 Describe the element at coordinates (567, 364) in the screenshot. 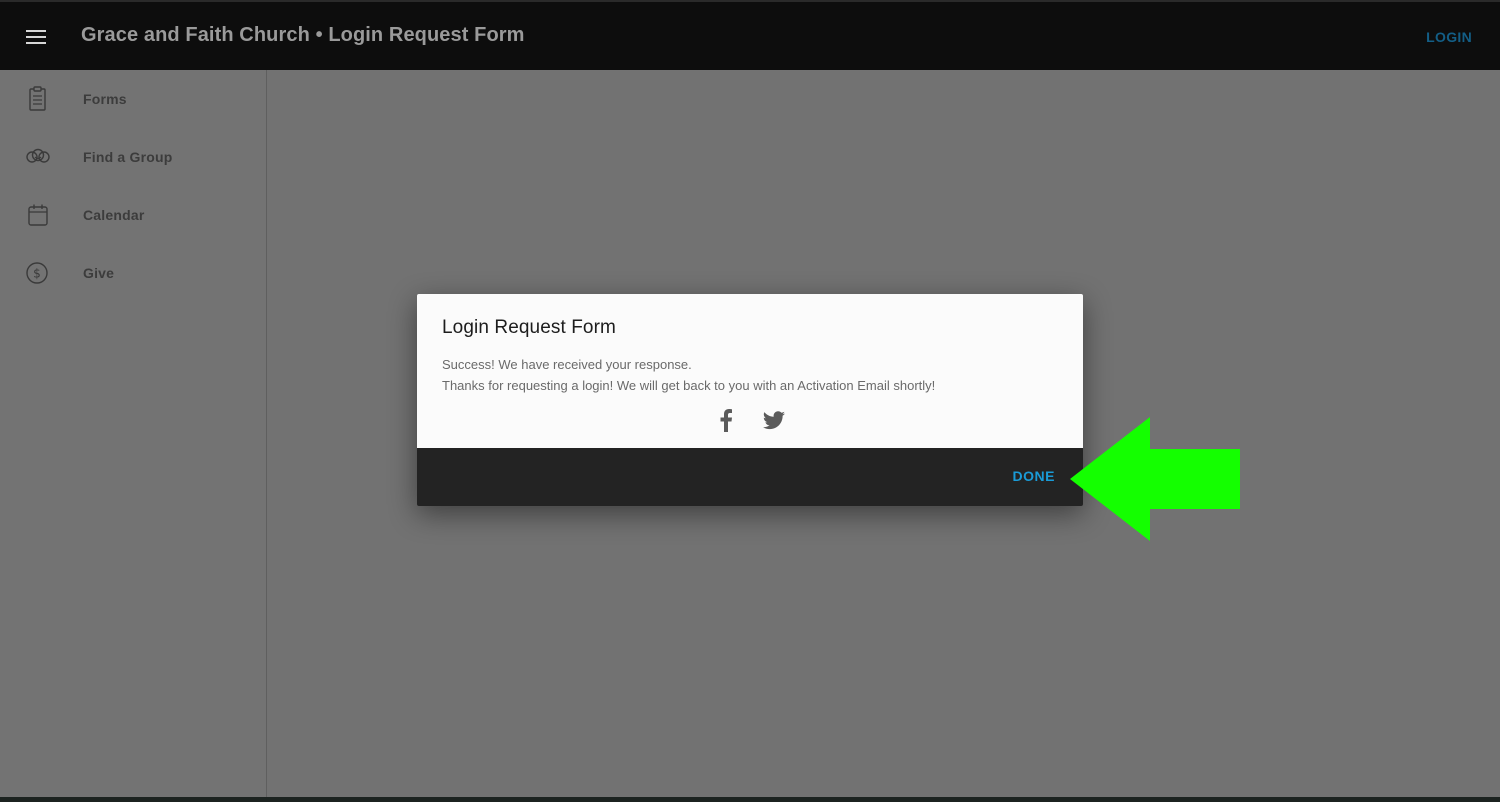

I see `dialog-message-line1: Success! We have received your response.` at that location.